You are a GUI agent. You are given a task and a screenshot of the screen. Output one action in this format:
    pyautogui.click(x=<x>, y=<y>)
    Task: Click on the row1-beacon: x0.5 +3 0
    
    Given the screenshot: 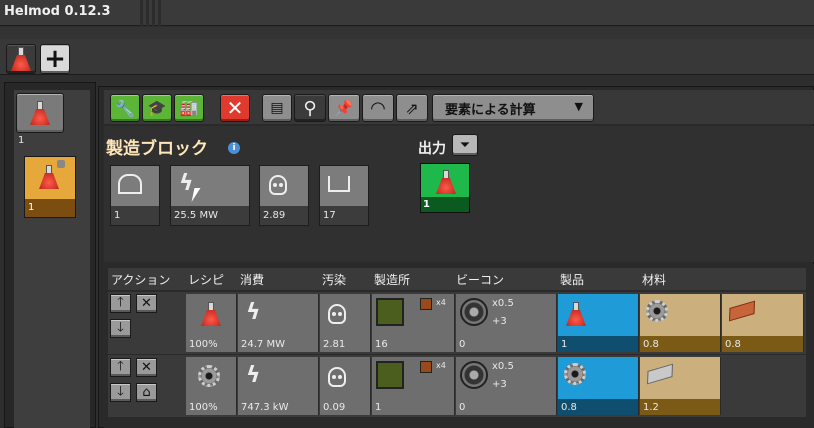 What is the action you would take?
    pyautogui.click(x=506, y=323)
    